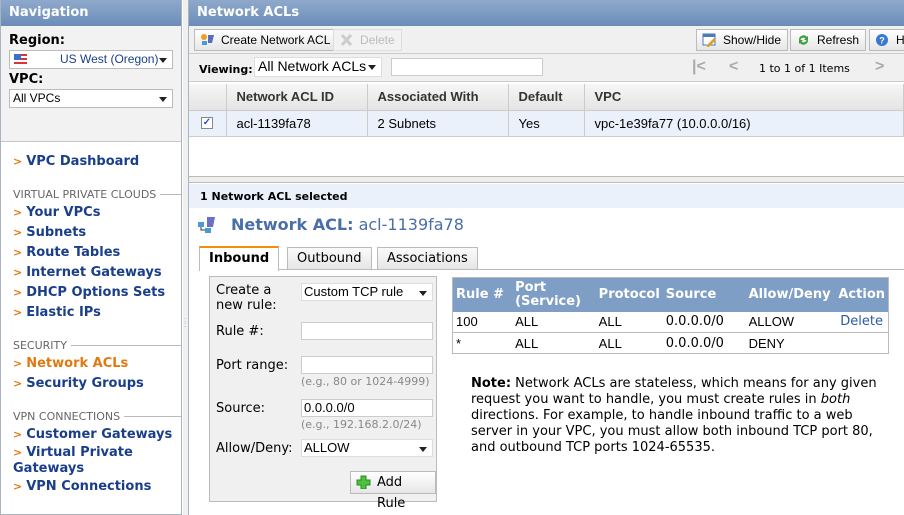 This screenshot has width=904, height=515. I want to click on rules-column-header: Allow/Deny, so click(790, 294).